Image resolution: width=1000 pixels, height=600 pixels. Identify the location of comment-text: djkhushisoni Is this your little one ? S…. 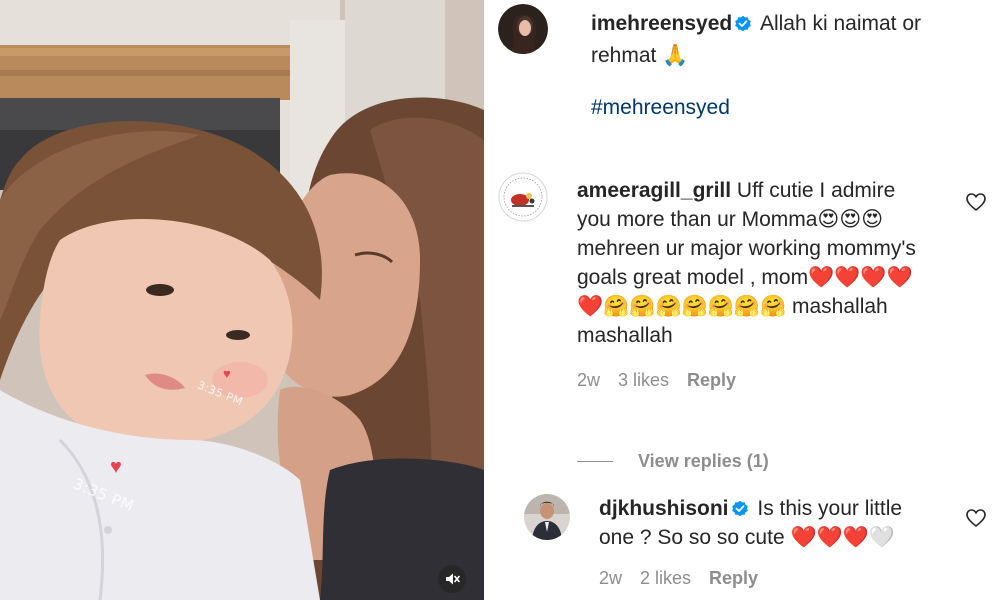
(754, 523).